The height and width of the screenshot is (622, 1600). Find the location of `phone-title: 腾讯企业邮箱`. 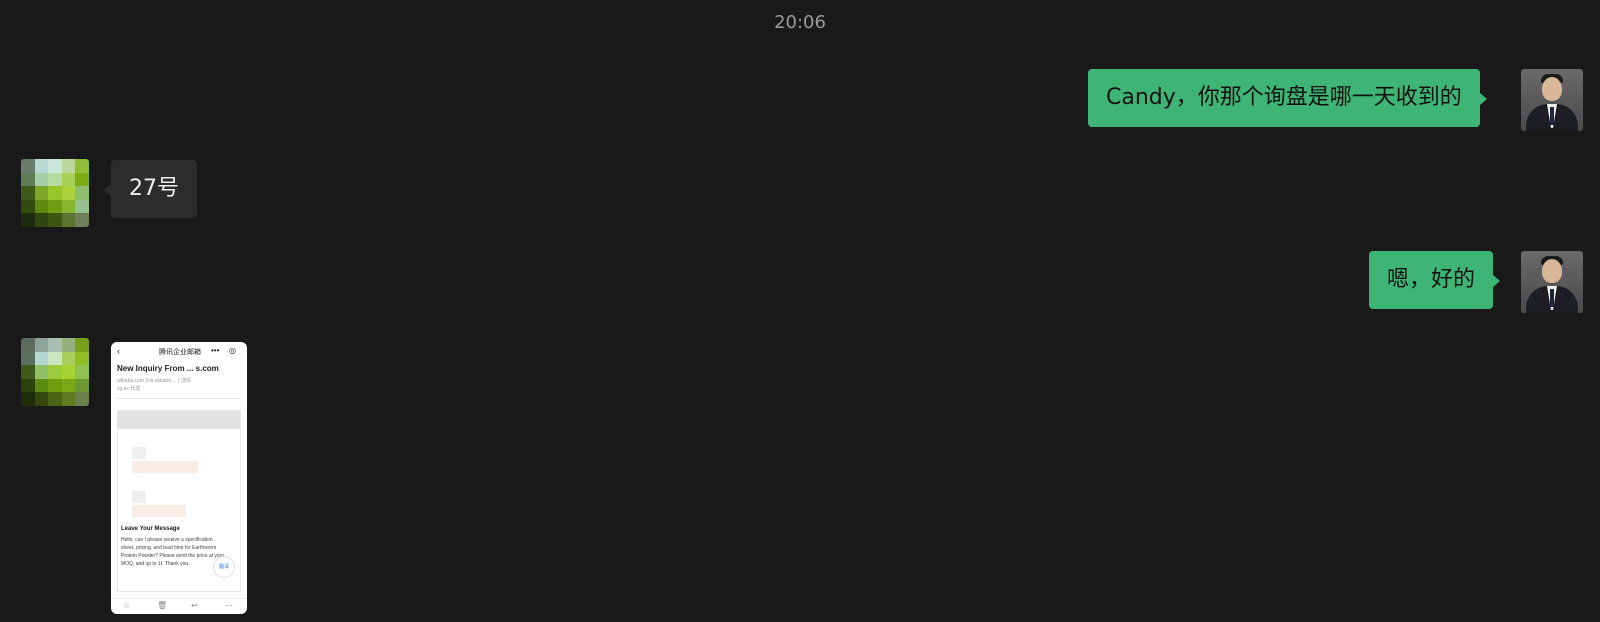

phone-title: 腾讯企业邮箱 is located at coordinates (180, 352).